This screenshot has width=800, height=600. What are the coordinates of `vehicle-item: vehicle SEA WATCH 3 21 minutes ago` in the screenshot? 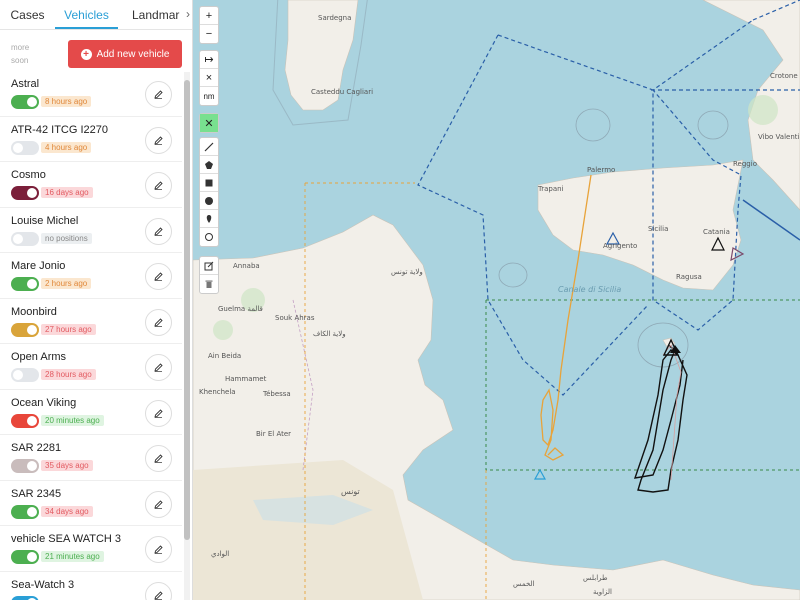 It's located at (91, 549).